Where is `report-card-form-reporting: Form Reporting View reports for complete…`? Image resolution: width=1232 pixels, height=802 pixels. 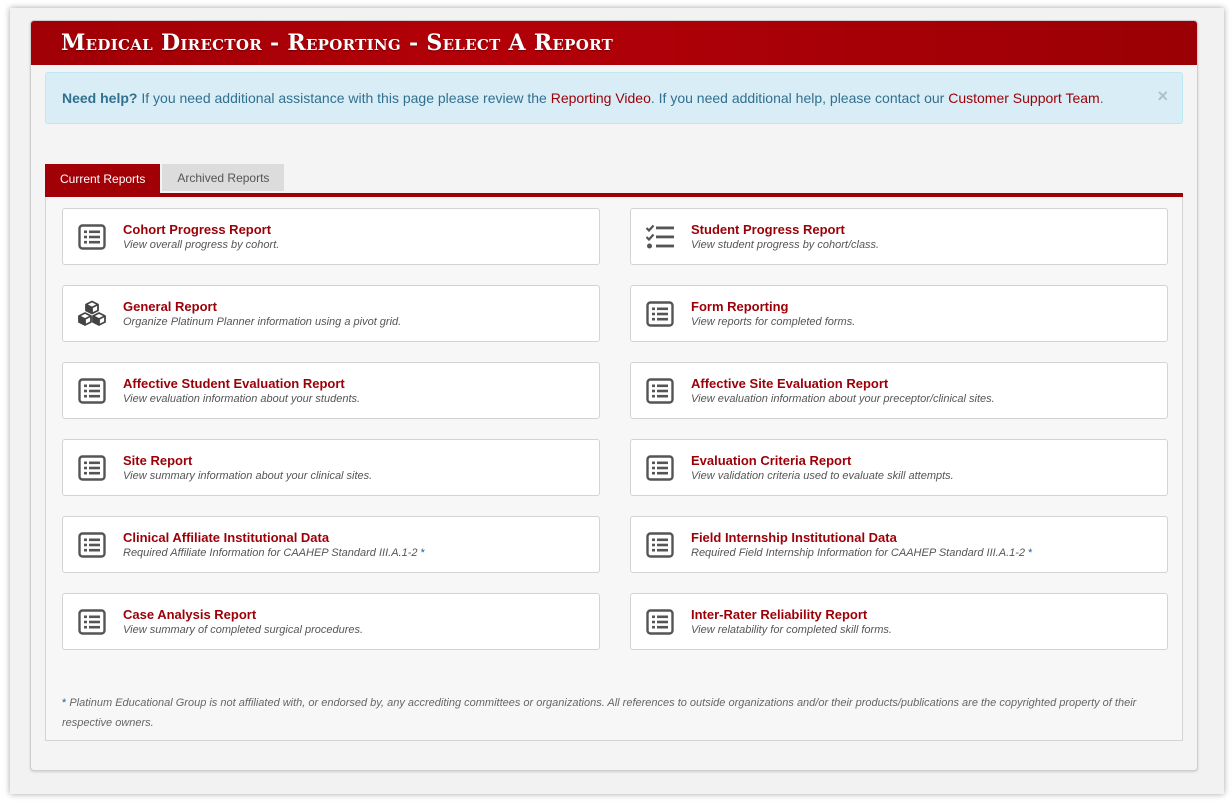
report-card-form-reporting: Form Reporting View reports for complete… is located at coordinates (899, 313).